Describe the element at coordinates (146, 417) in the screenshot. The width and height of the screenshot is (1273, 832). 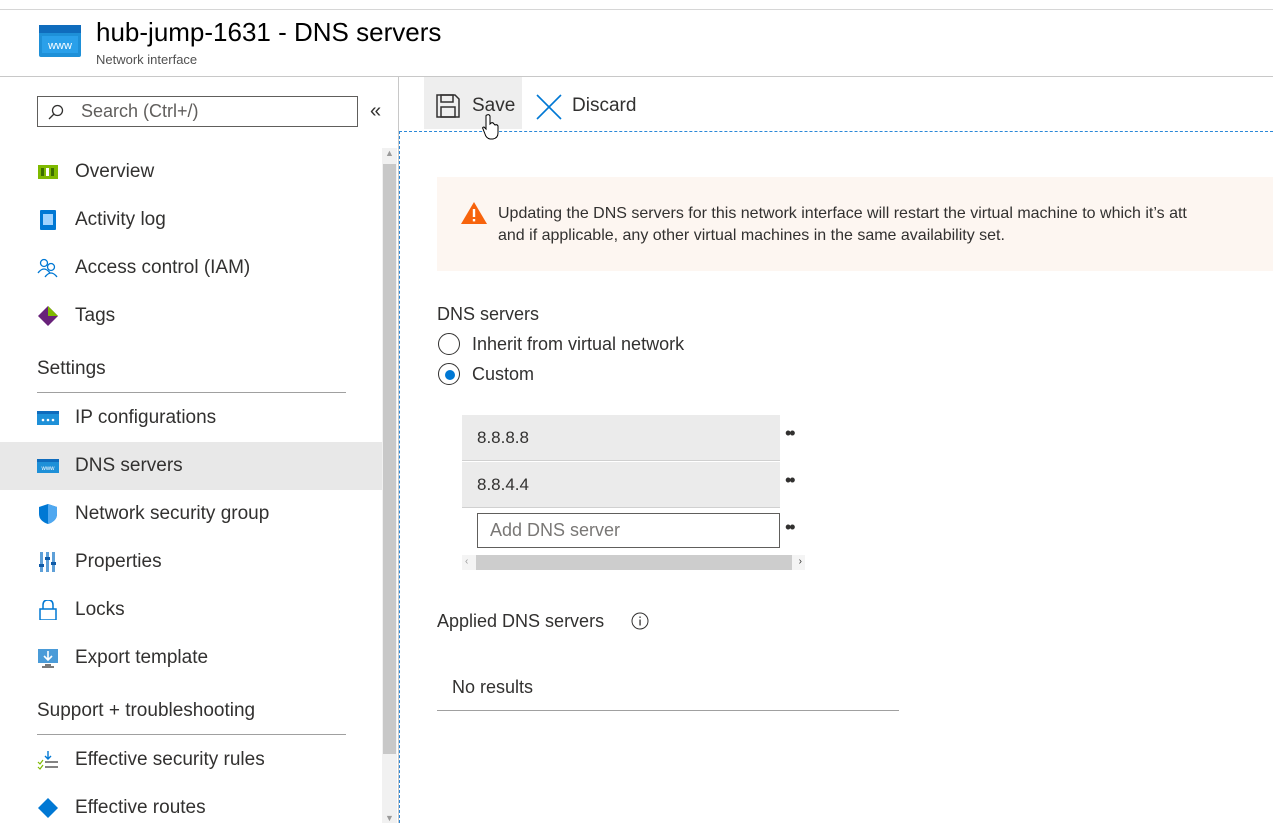
I see `sidebar-item-label: IP configurations` at that location.